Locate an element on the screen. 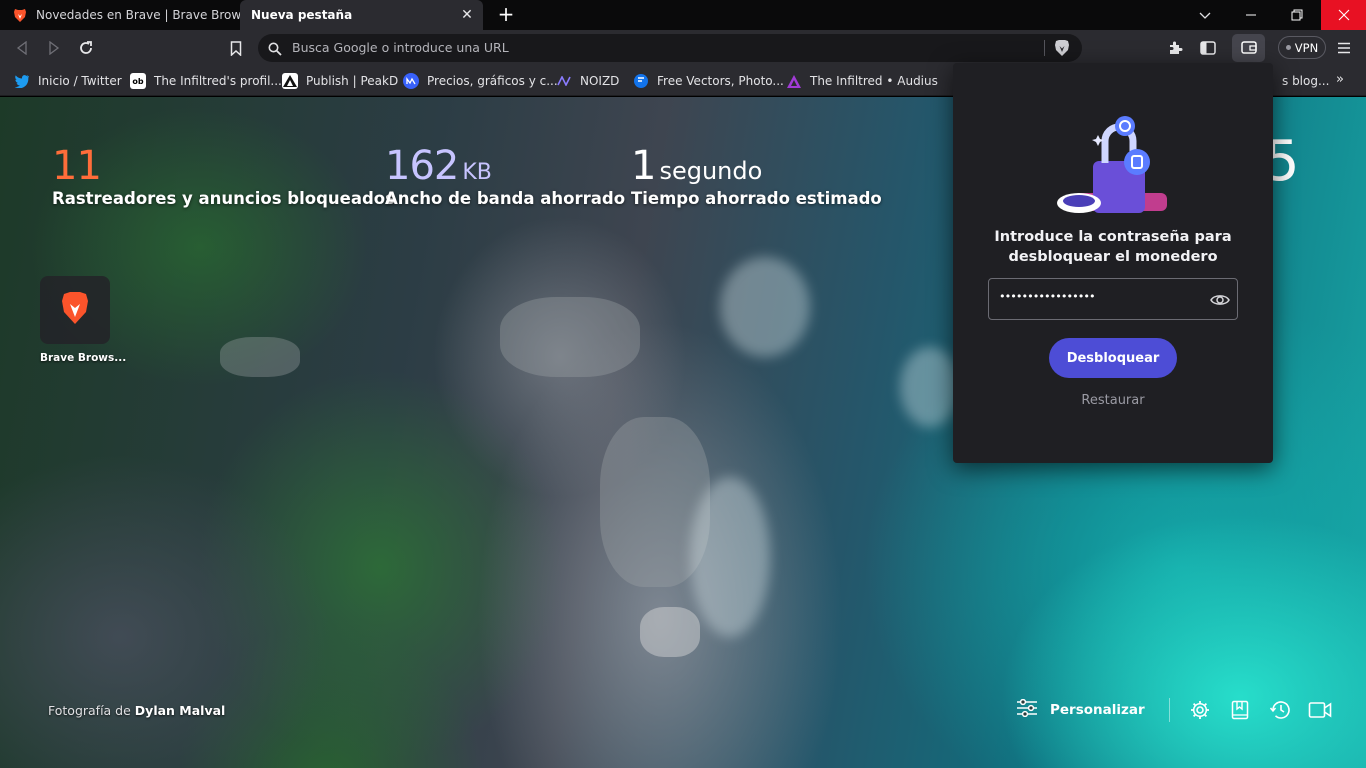 Image resolution: width=1366 pixels, height=768 pixels. extensions-icon is located at coordinates (1176, 48).